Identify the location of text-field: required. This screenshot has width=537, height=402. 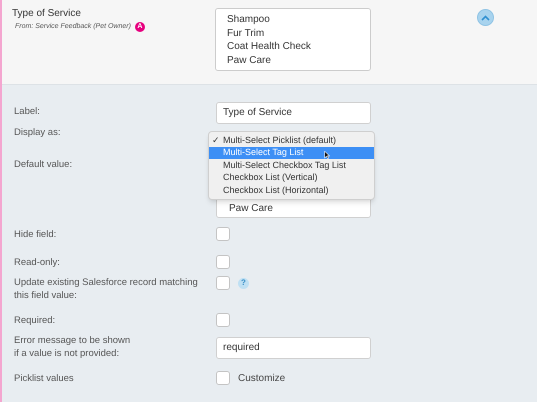
(293, 347).